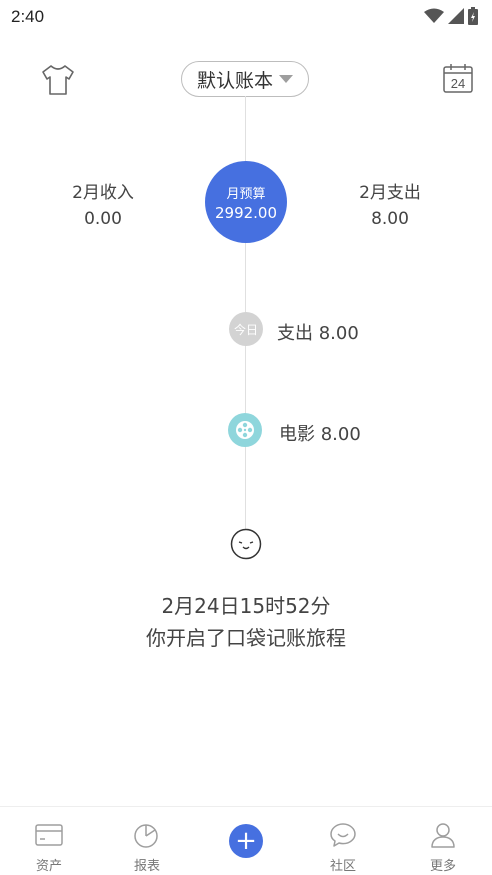 Image resolution: width=492 pixels, height=875 pixels. I want to click on film-reel-glyph, so click(245, 430).